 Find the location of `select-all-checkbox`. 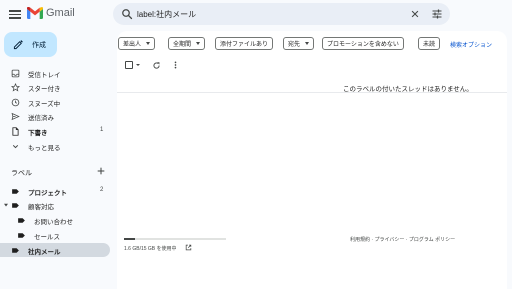

select-all-checkbox is located at coordinates (129, 65).